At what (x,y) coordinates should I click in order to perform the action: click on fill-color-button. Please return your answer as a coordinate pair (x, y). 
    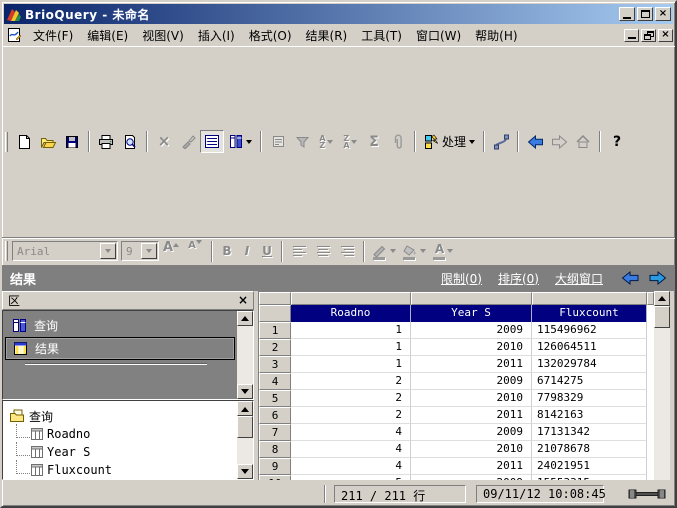
    Looking at the image, I should click on (414, 251).